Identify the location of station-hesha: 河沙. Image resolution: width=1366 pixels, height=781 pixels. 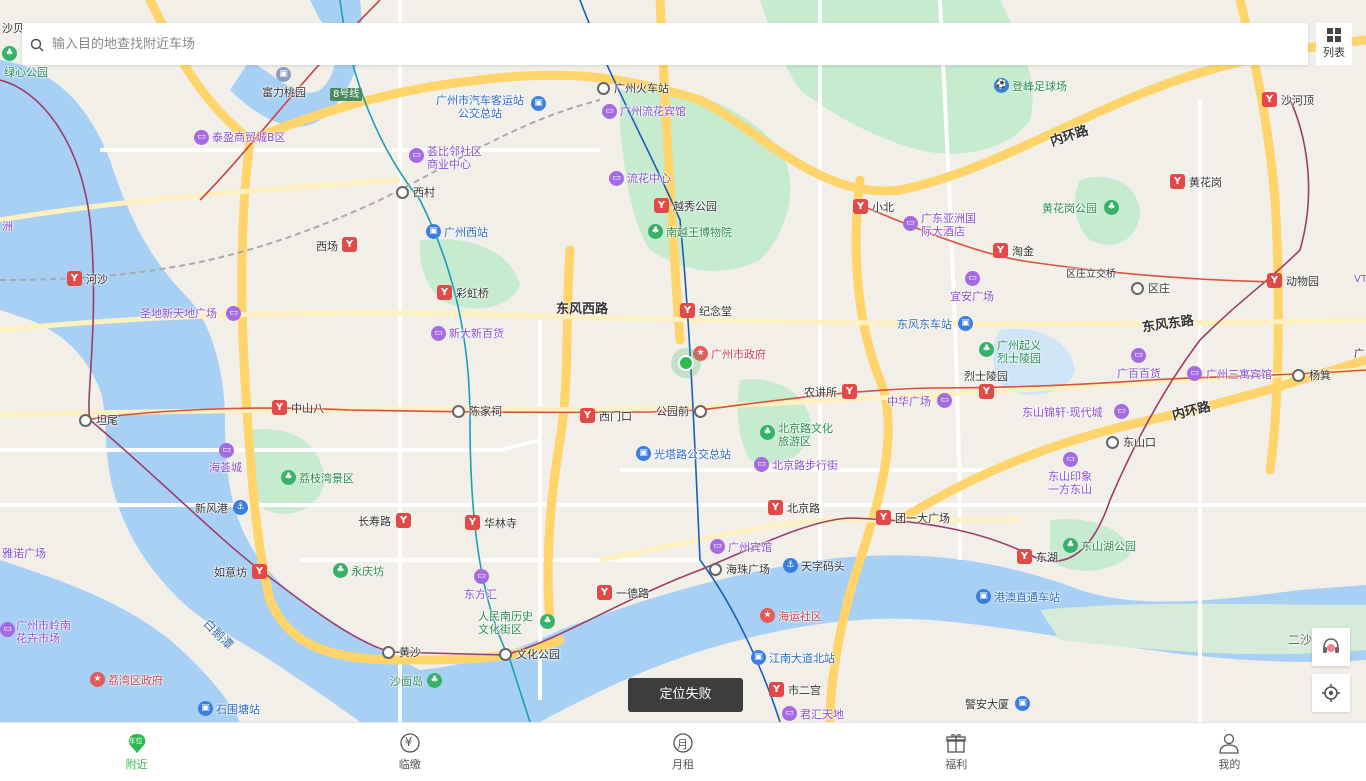
(97, 279).